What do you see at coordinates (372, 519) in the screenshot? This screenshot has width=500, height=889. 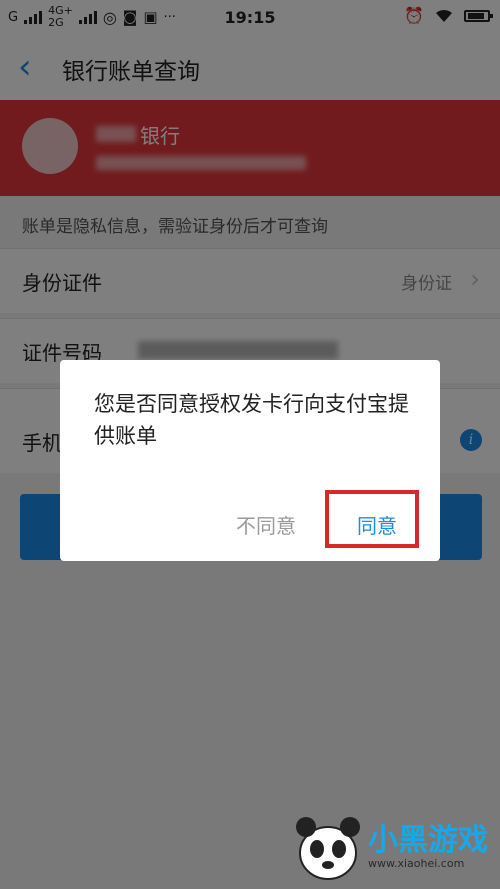 I see `highlight-annotation` at bounding box center [372, 519].